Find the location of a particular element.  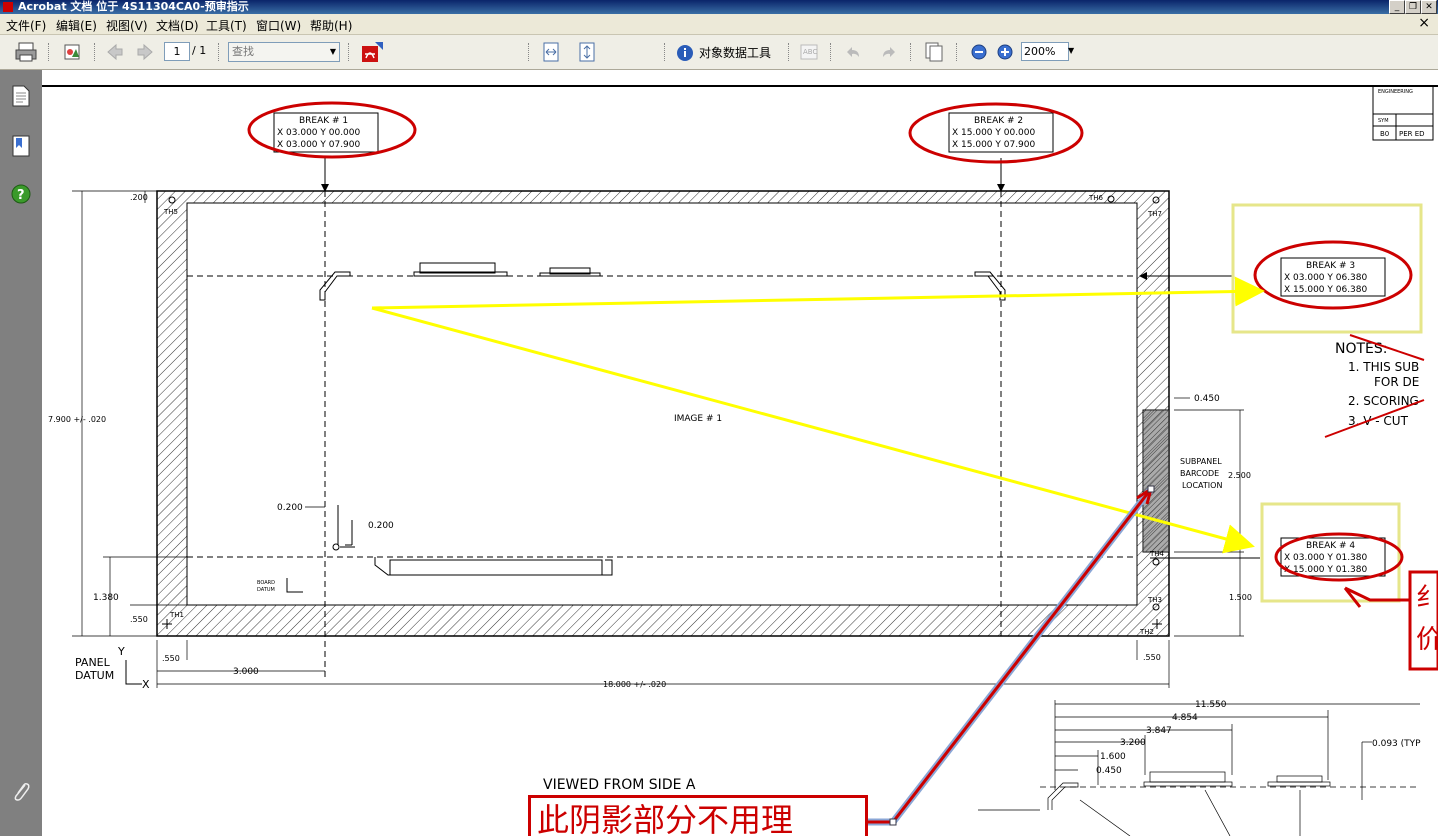

undo-button is located at coordinates (853, 52).